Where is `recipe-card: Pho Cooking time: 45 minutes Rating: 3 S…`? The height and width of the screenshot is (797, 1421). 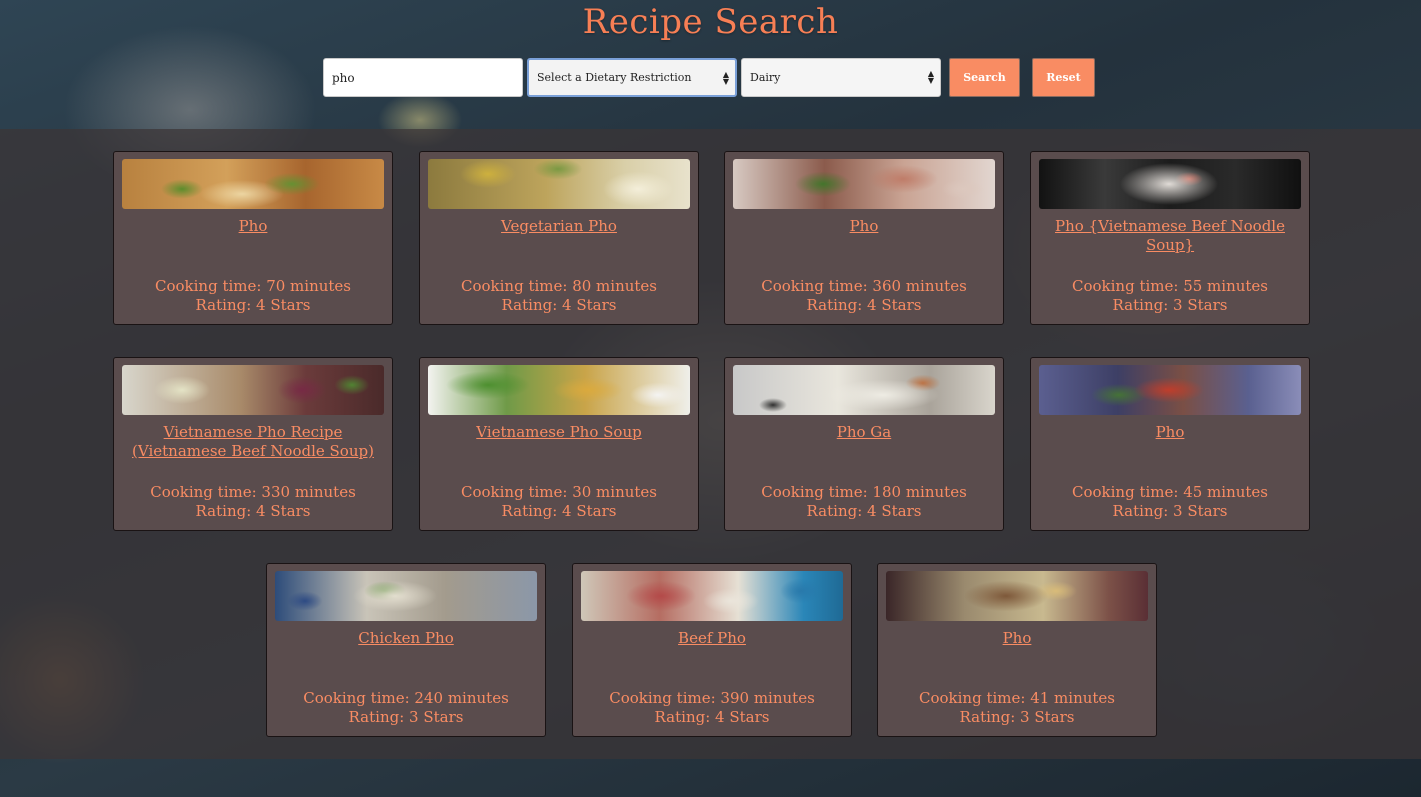
recipe-card: Pho Cooking time: 45 minutes Rating: 3 S… is located at coordinates (1170, 444).